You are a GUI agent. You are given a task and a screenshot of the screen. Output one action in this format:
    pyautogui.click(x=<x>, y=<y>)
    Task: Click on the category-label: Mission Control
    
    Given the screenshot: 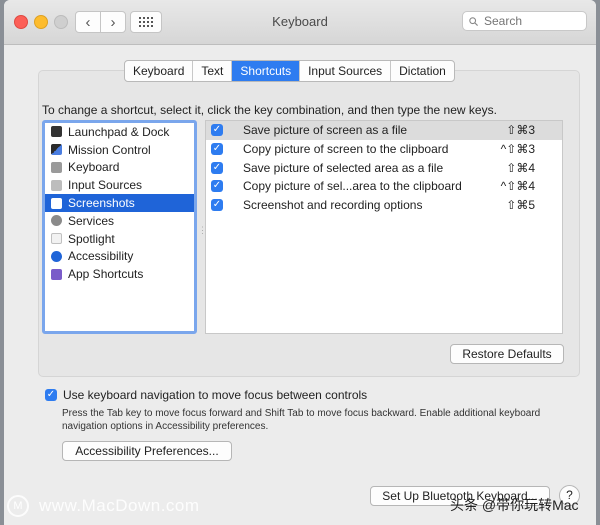 What is the action you would take?
    pyautogui.click(x=109, y=149)
    